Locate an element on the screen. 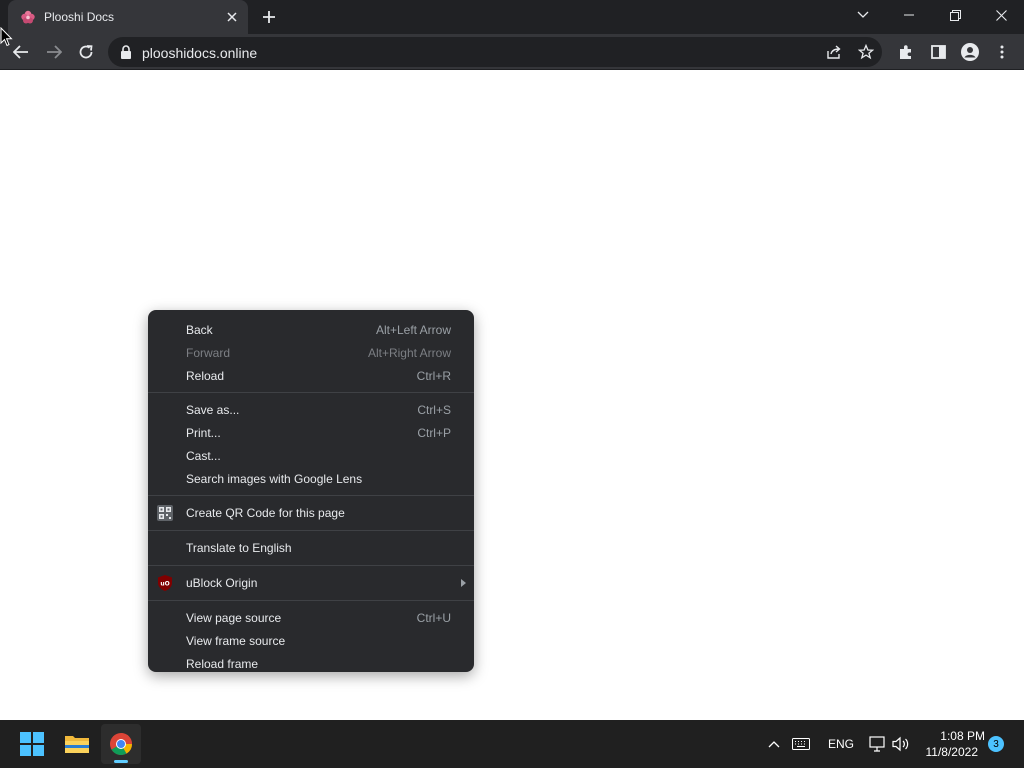  menu-item-forward: Forward Alt+Right Arrow is located at coordinates (311, 352).